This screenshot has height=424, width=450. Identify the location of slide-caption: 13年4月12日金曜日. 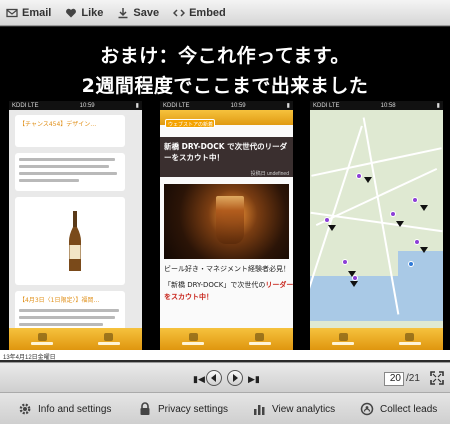
(29, 358).